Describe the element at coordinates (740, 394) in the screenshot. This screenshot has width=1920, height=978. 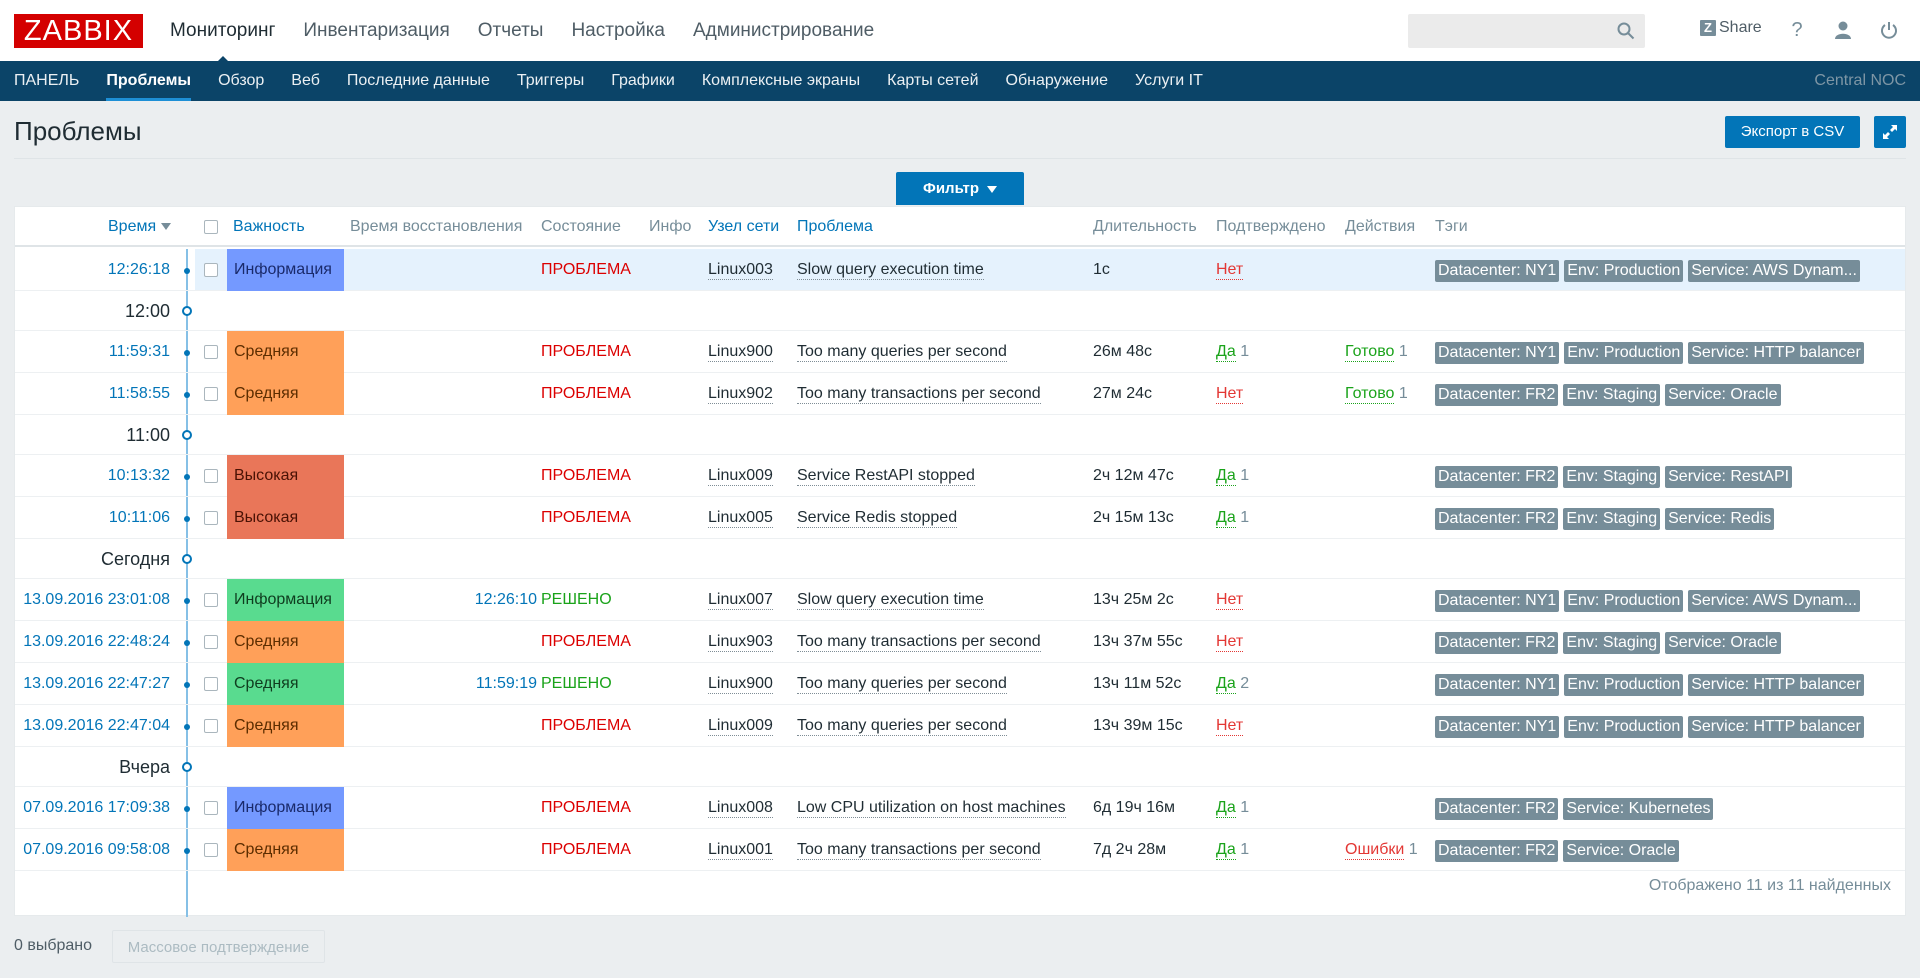
I see `host-link: Linux902` at that location.